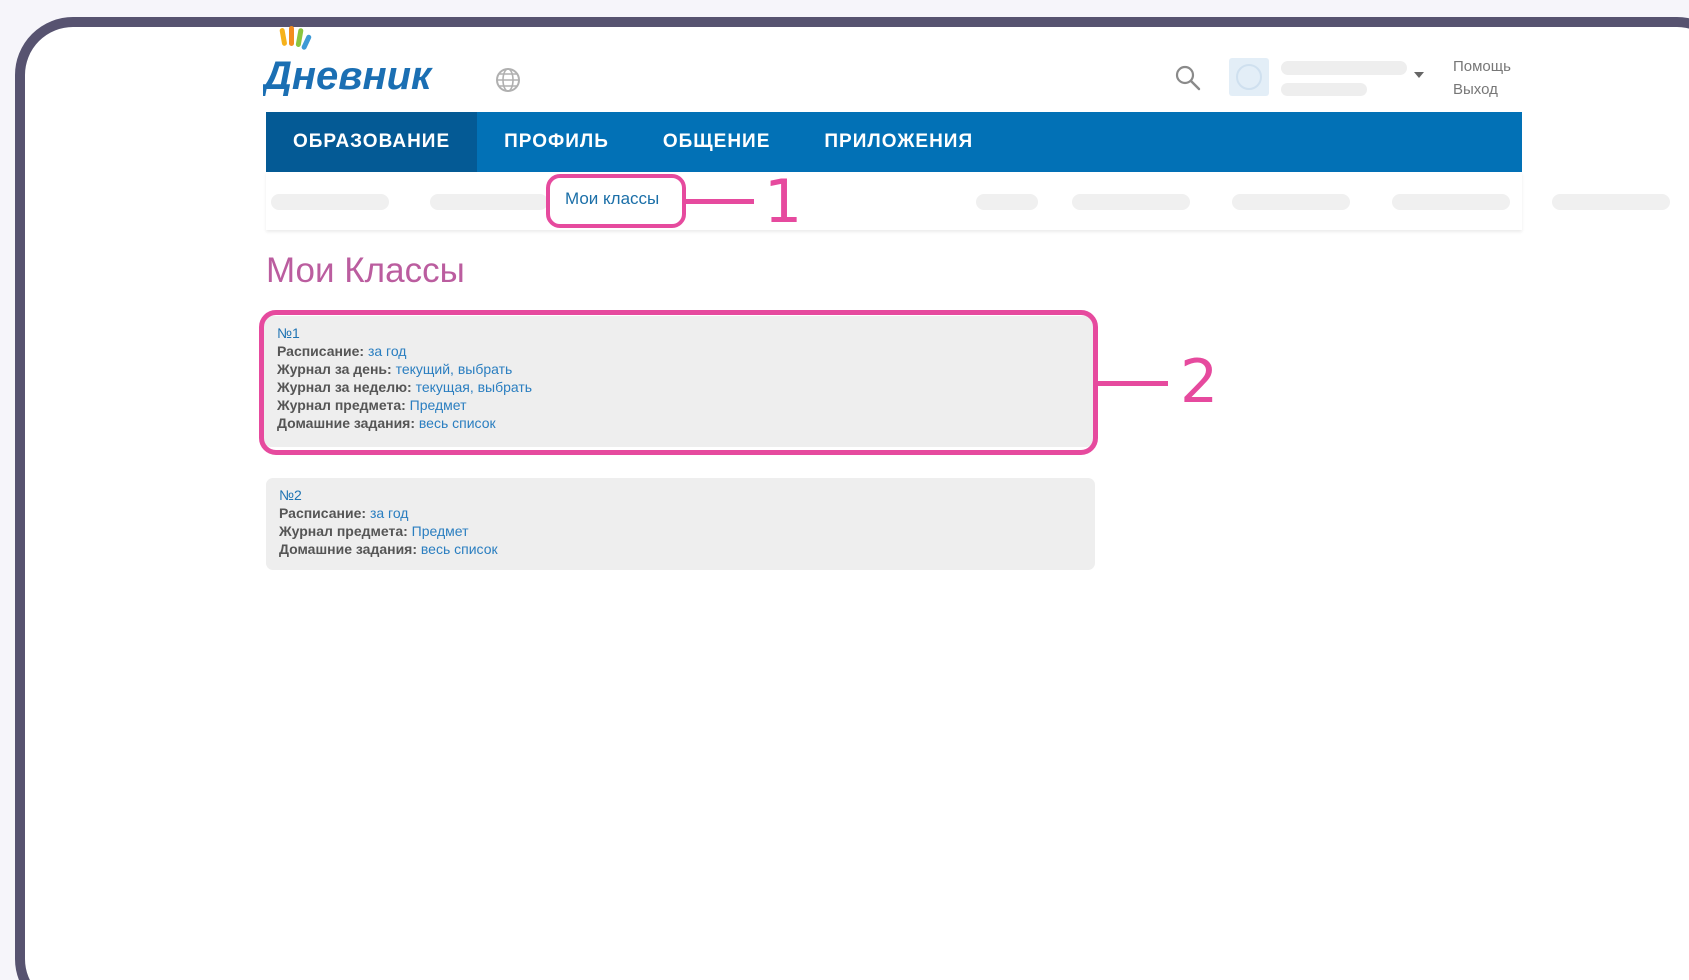 The height and width of the screenshot is (980, 1689). Describe the element at coordinates (459, 549) in the screenshot. I see `row-link: весь список` at that location.